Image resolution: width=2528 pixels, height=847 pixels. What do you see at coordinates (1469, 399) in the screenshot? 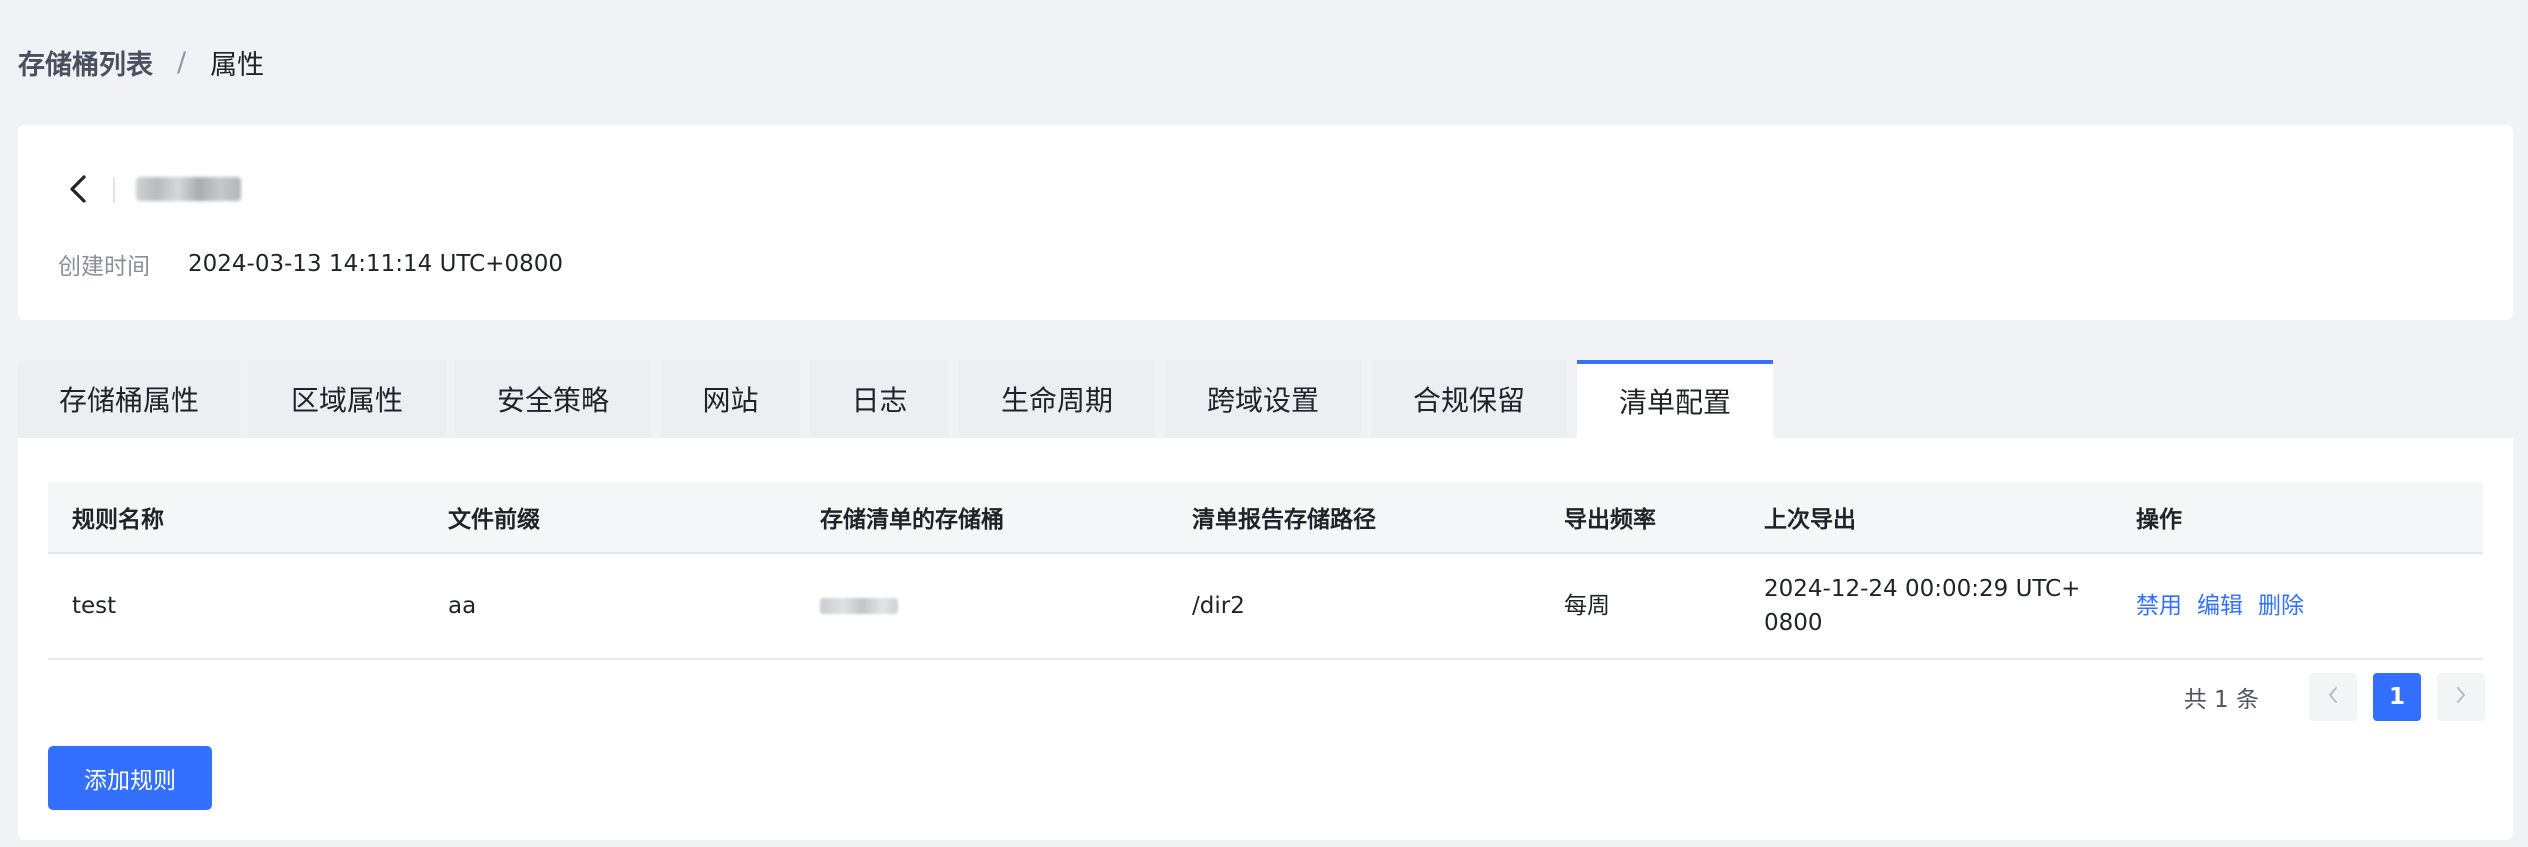
I see `tab-compliance-retention: 合规保留` at bounding box center [1469, 399].